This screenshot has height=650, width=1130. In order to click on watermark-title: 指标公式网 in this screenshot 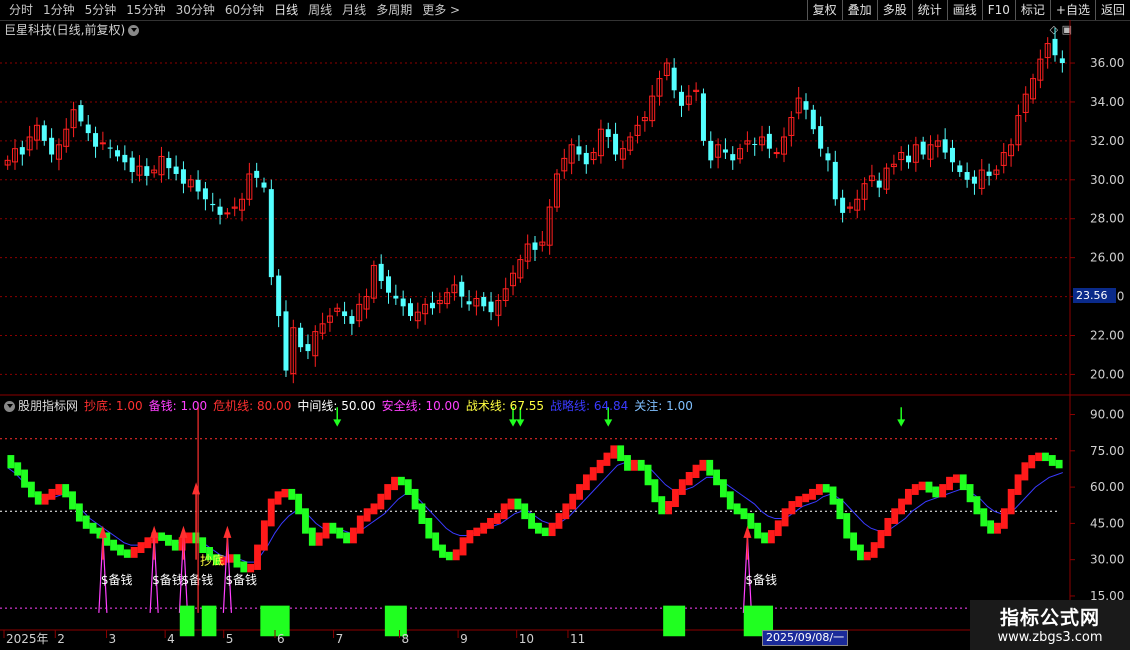, I will do `click(1049, 618)`.